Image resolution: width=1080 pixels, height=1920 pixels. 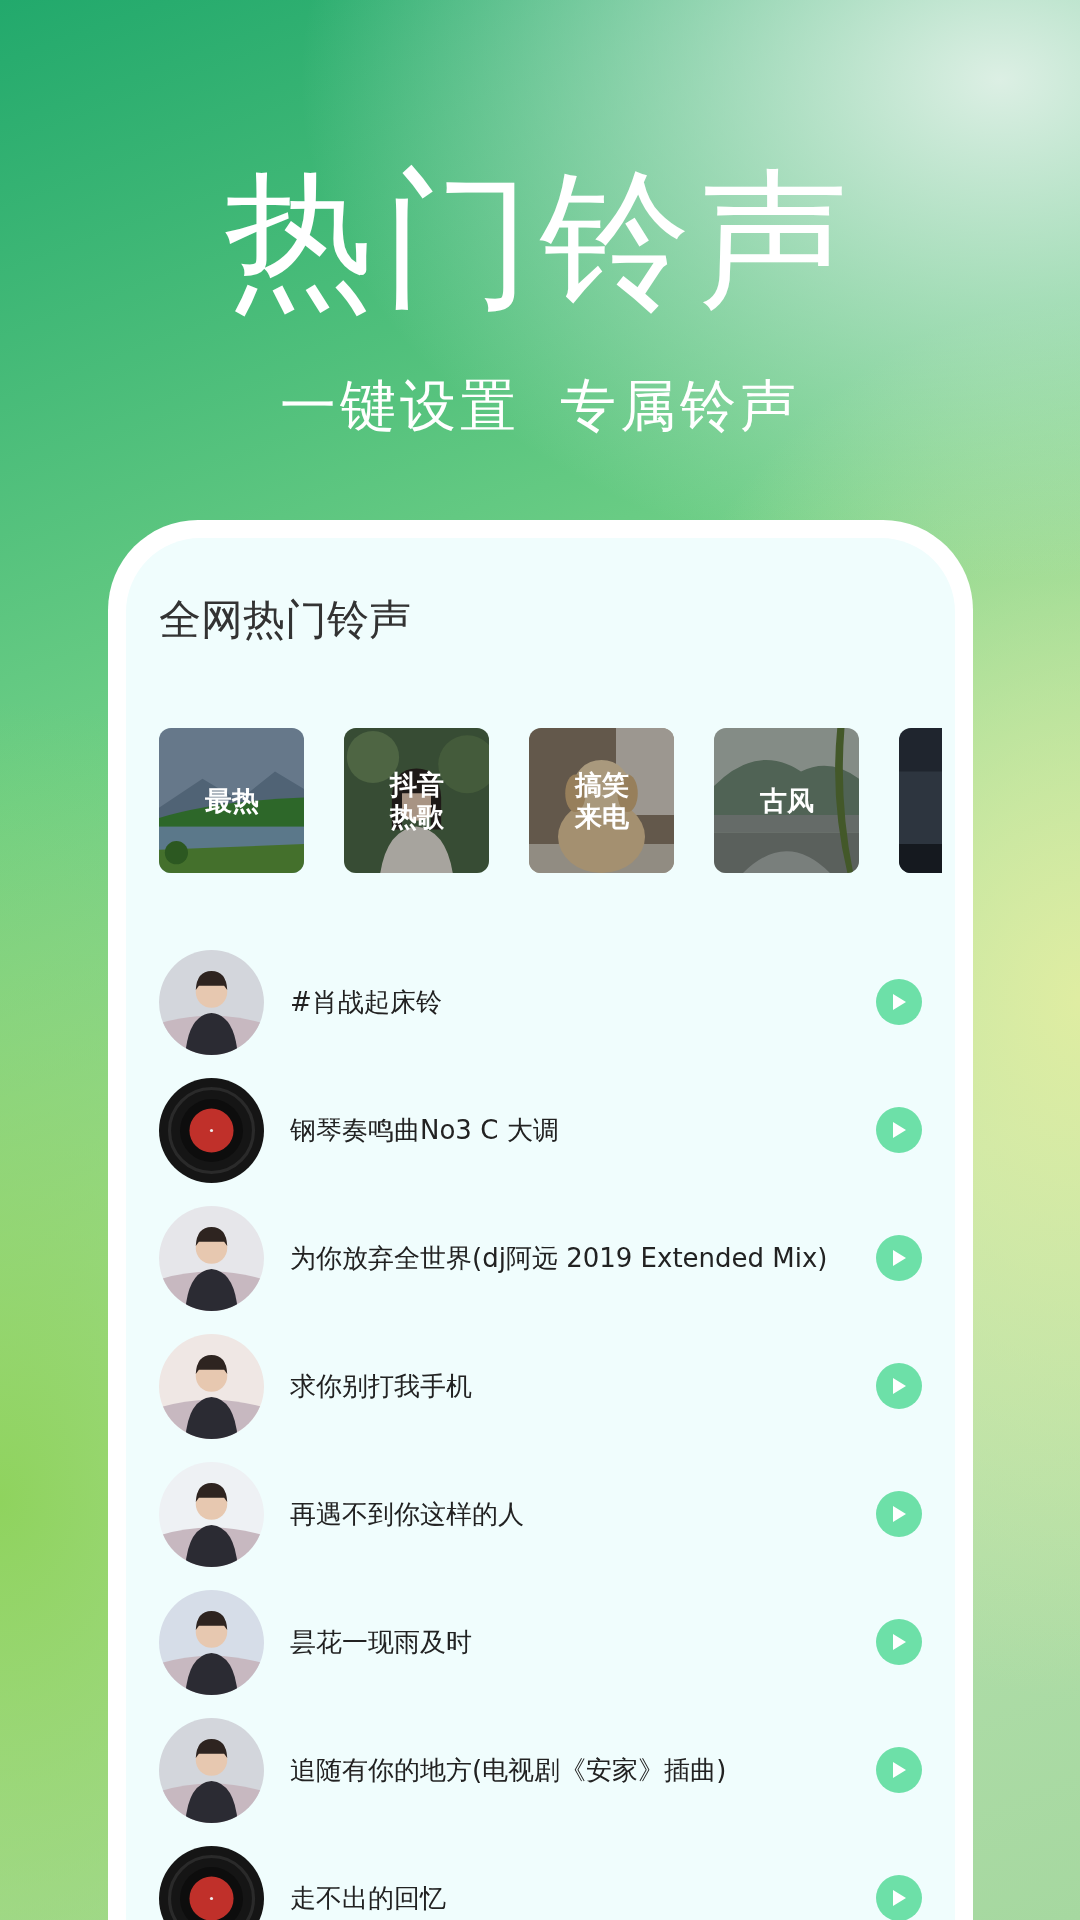 I want to click on ringtone-title: 为你放弃全世界(dj阿远 2019 Extended Mix), so click(x=559, y=1258).